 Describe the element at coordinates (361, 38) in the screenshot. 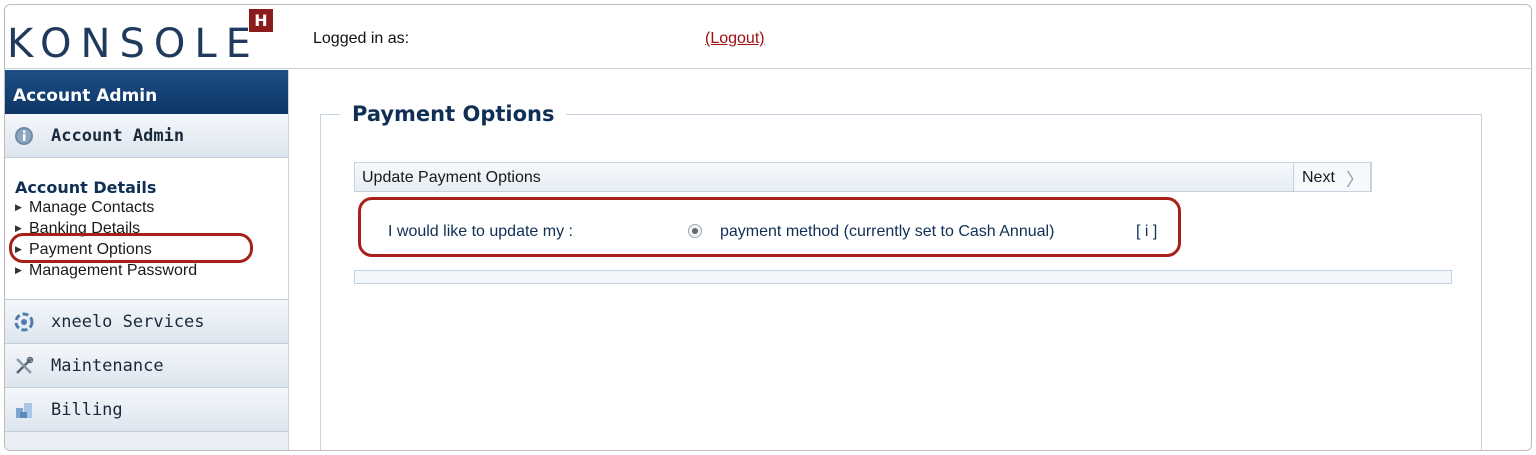

I see `logged-in-label: Logged in as:` at that location.